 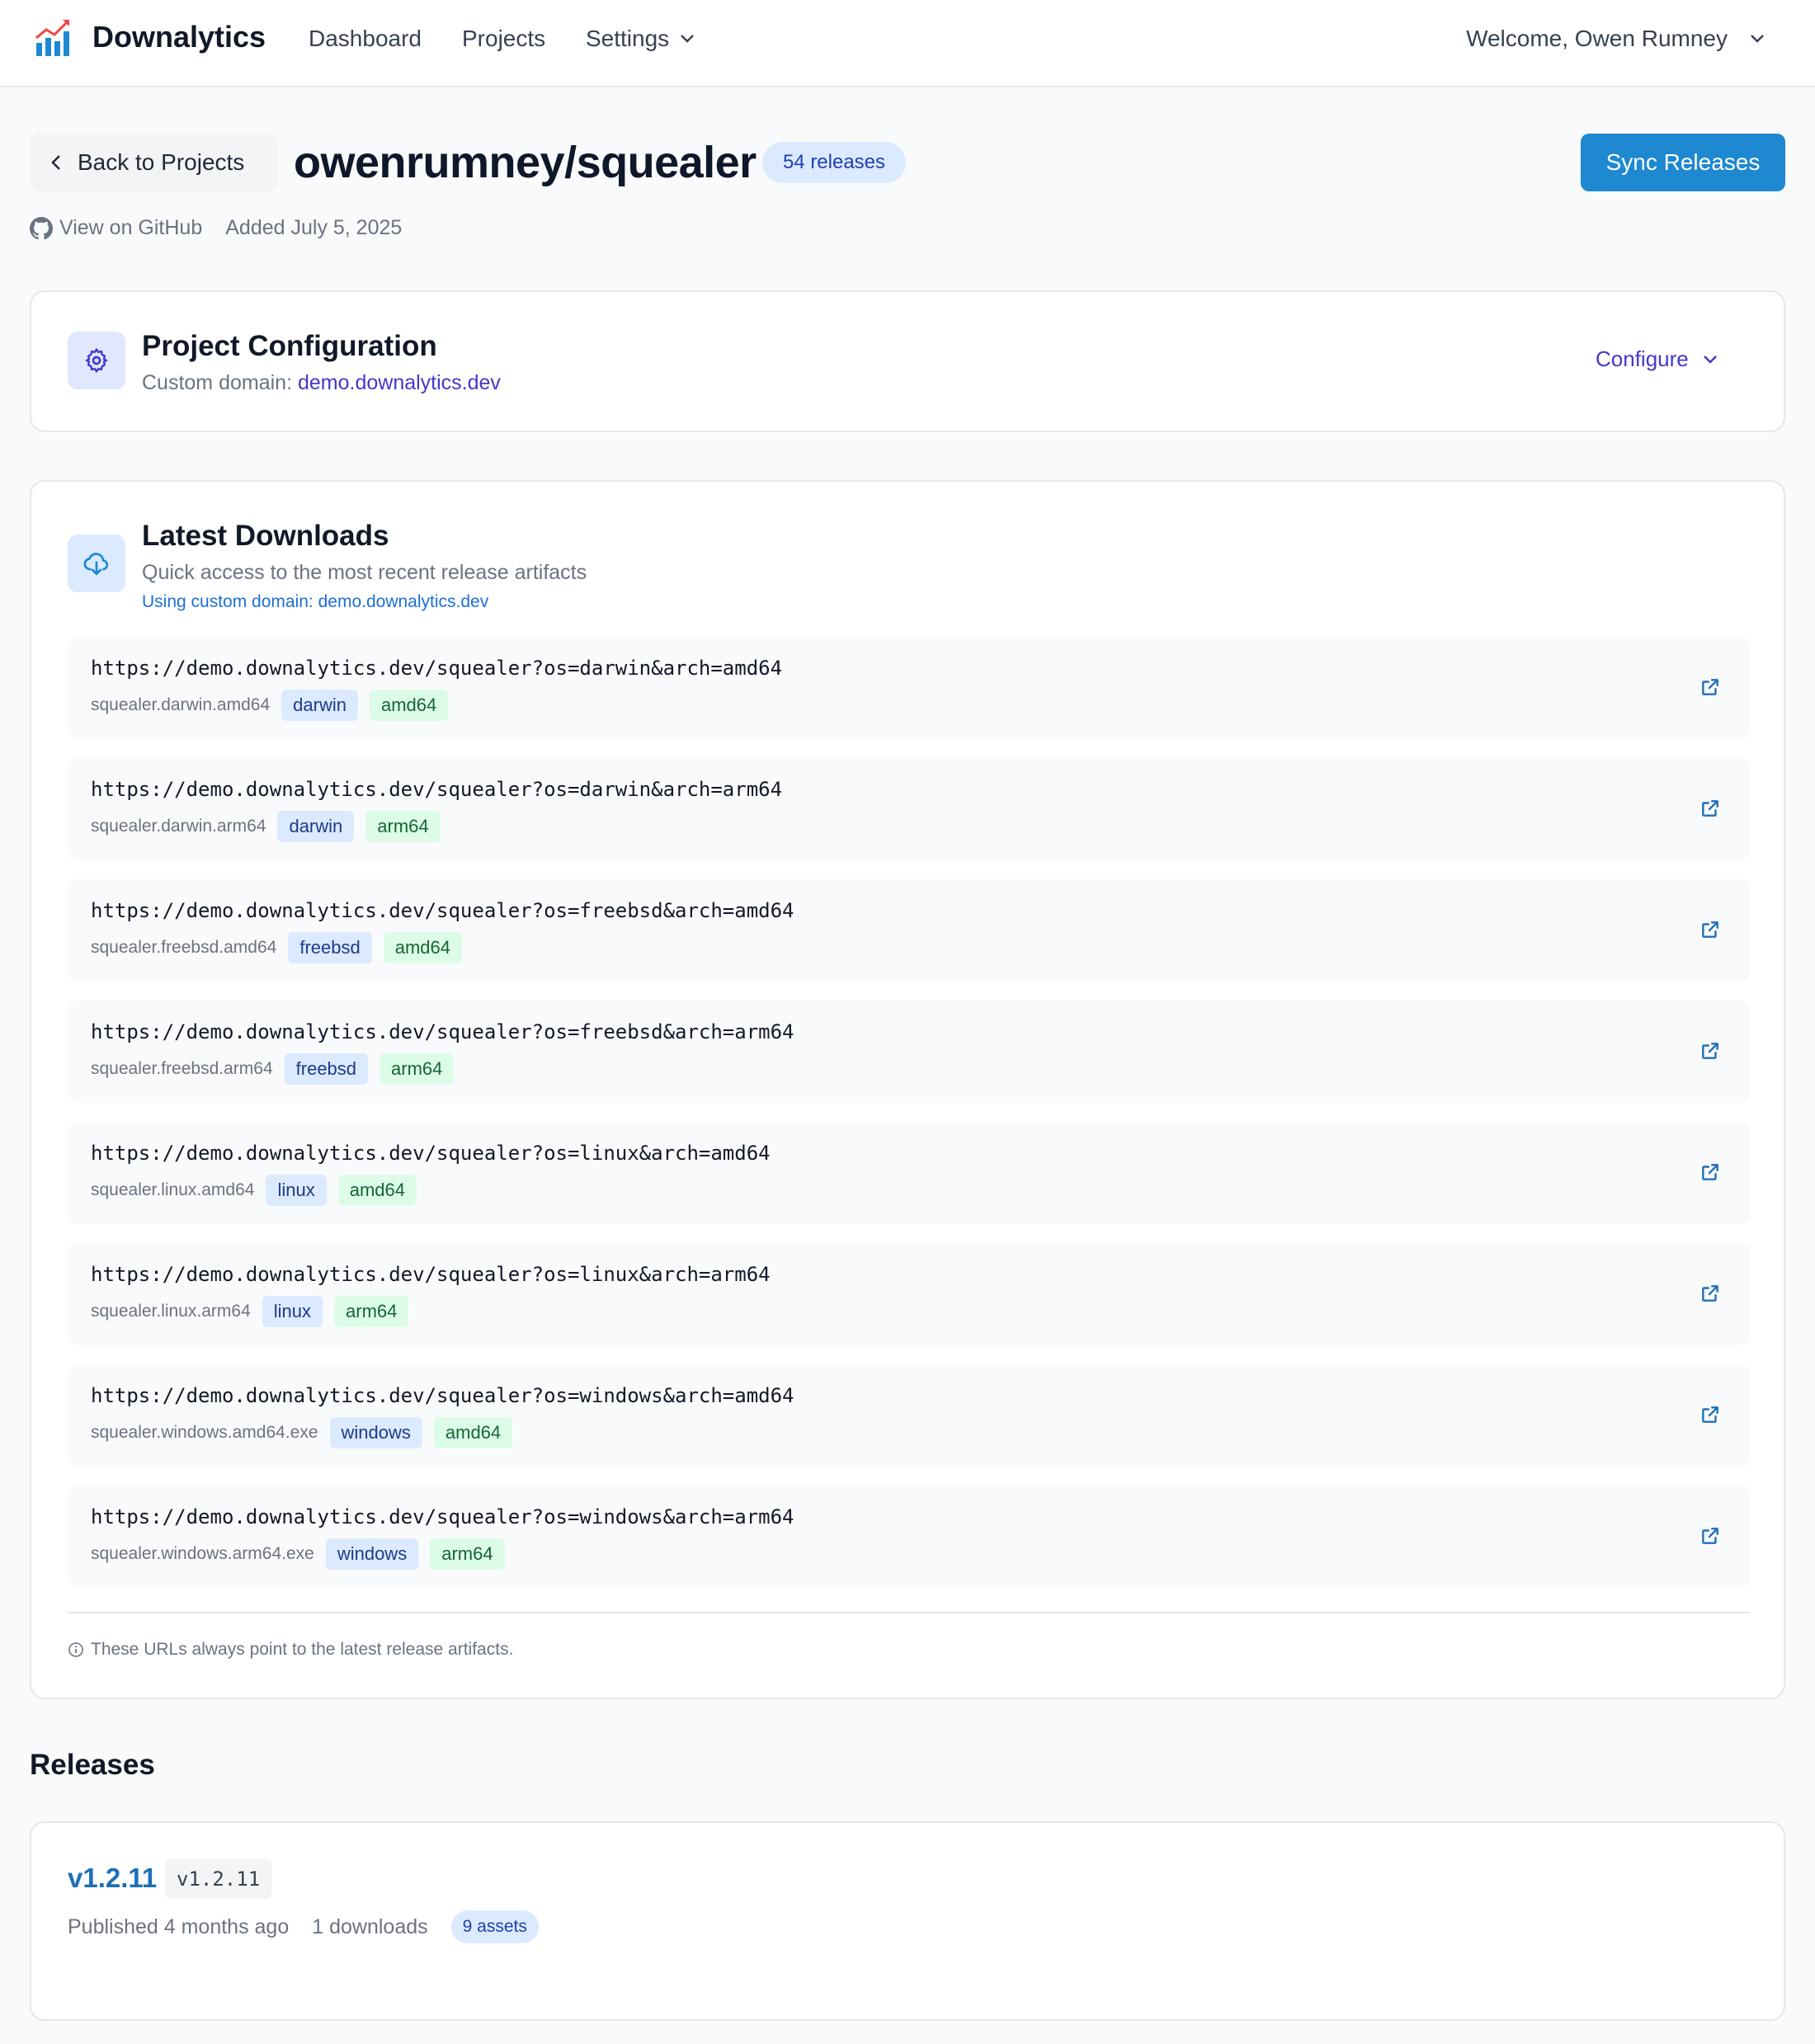 What do you see at coordinates (1683, 162) in the screenshot?
I see `sync-releases-button: Sync Releases` at bounding box center [1683, 162].